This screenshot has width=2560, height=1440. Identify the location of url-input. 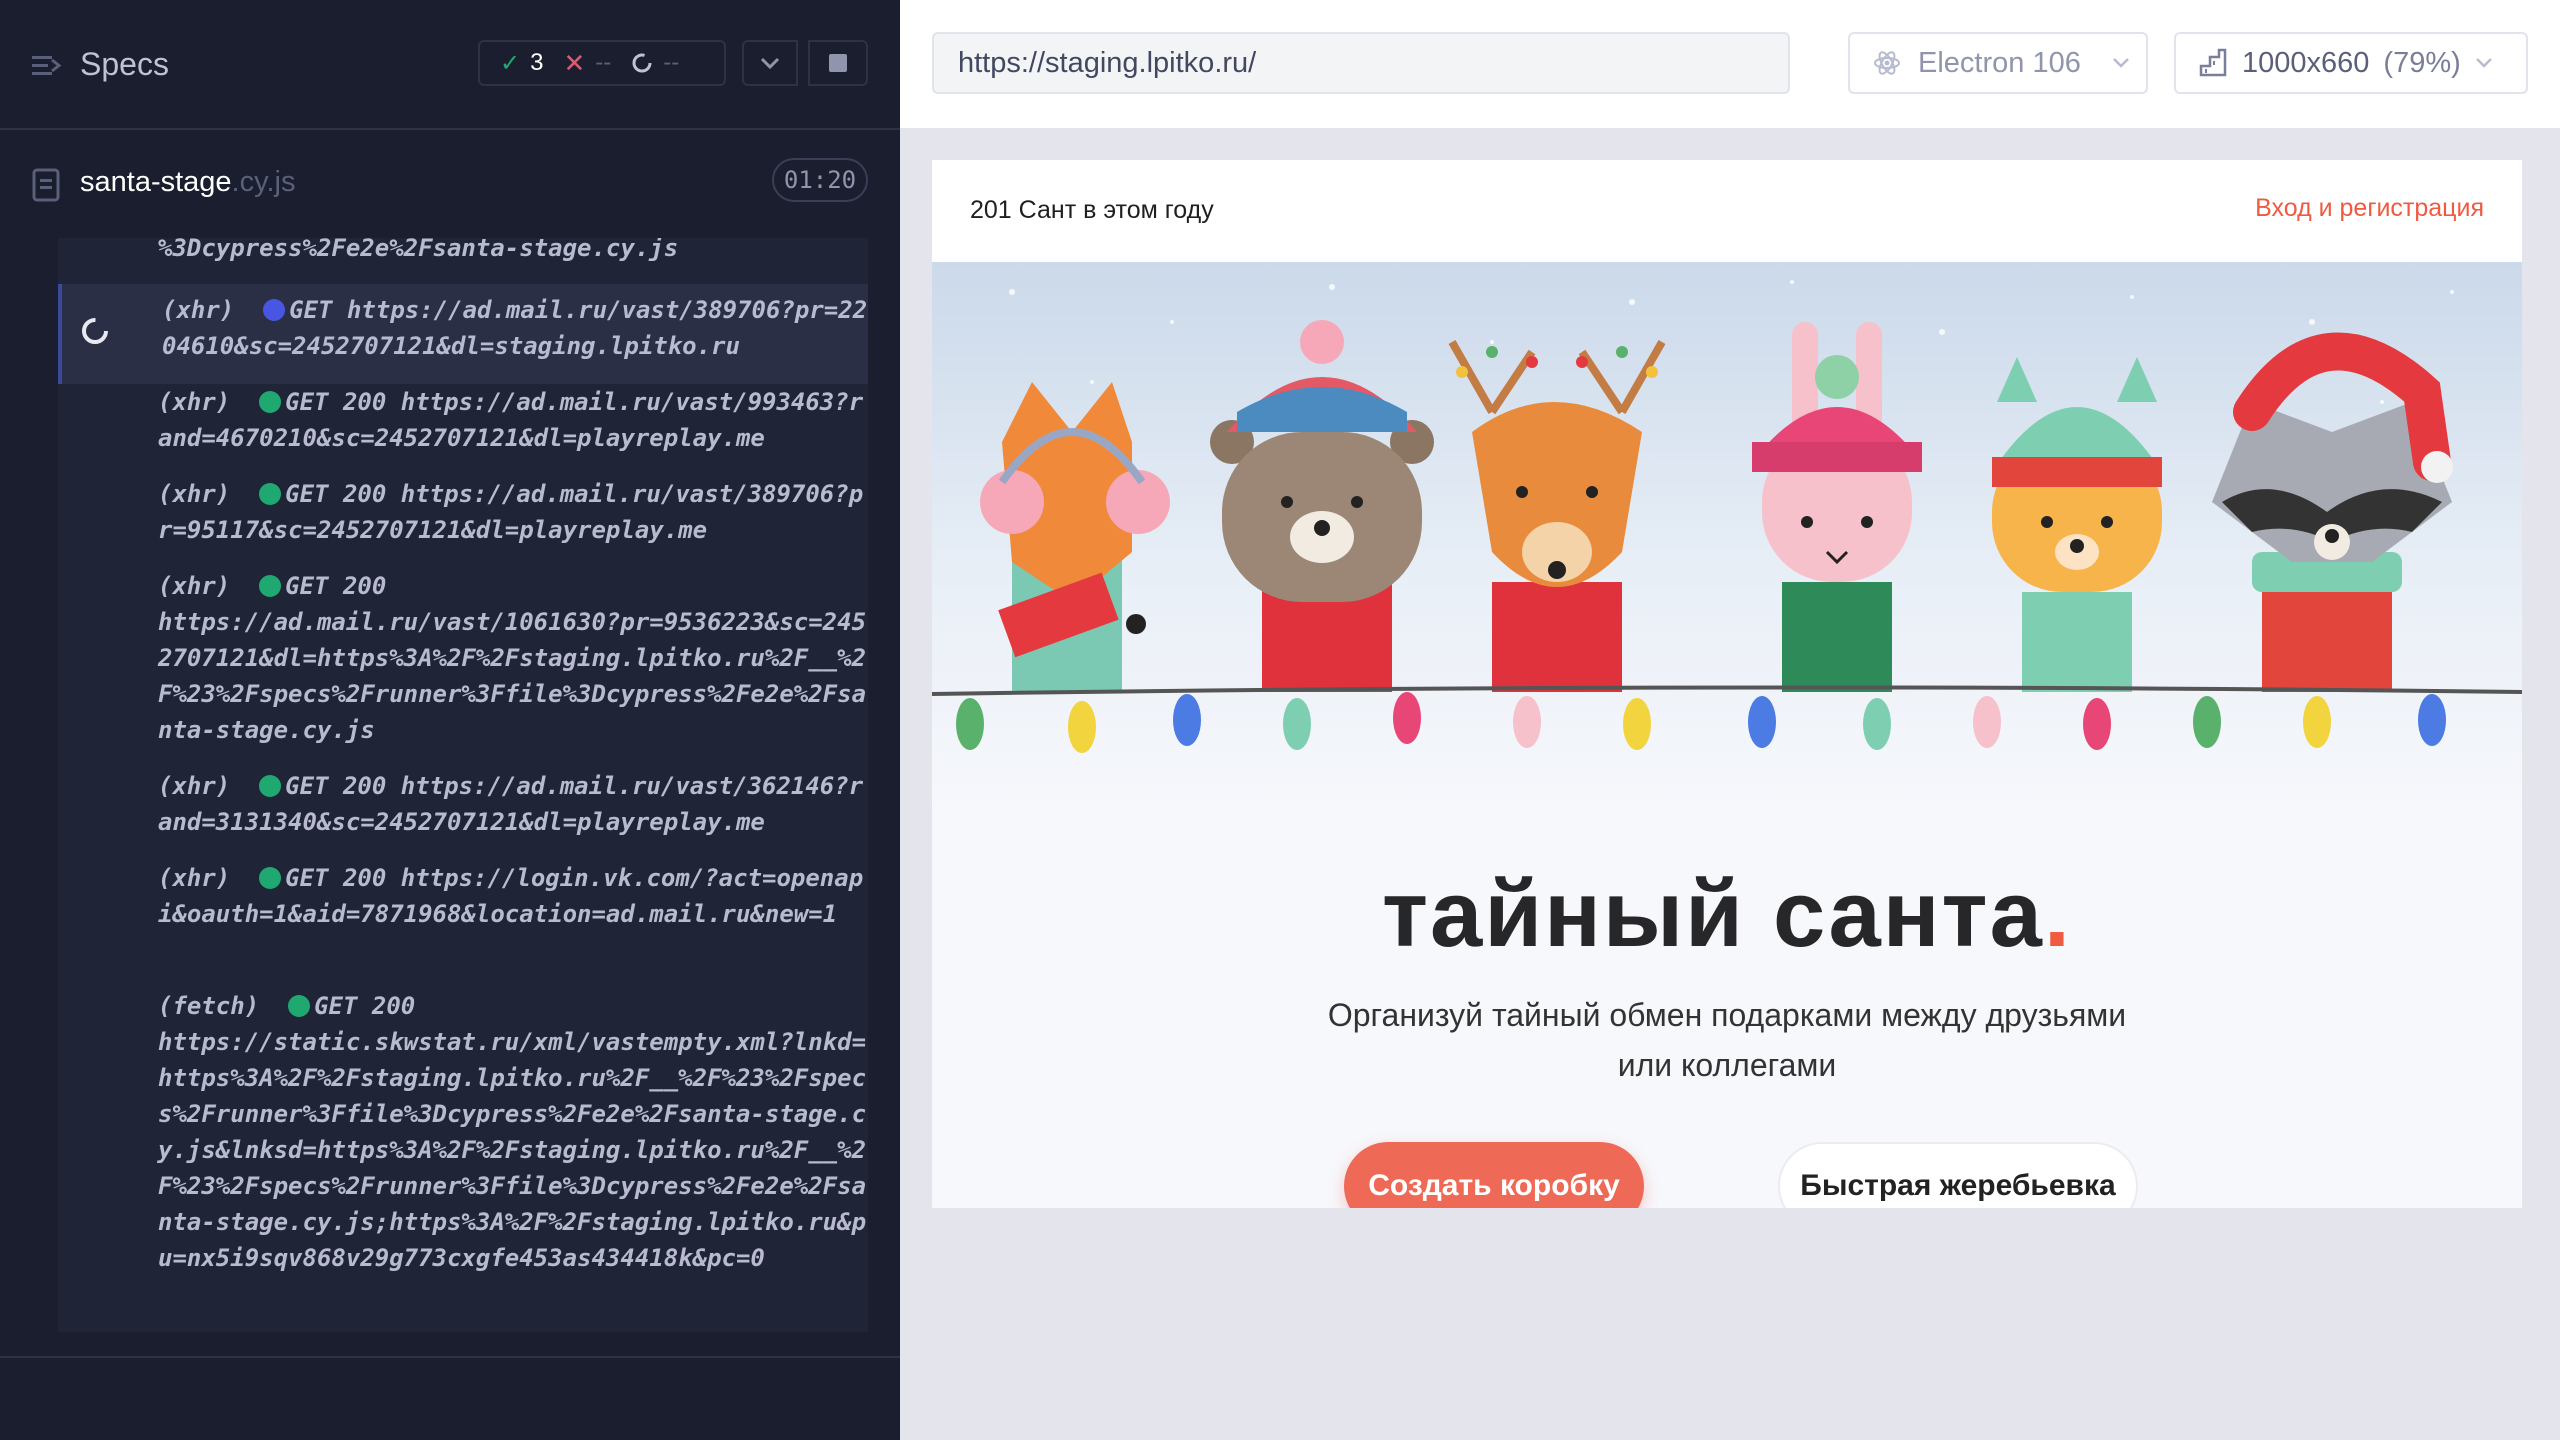
(1361, 63).